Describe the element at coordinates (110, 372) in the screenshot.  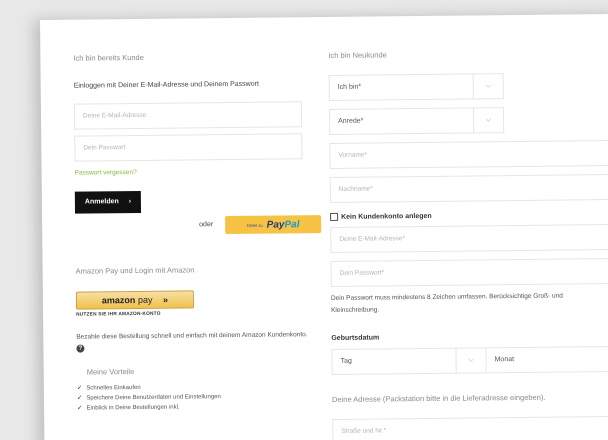
I see `advantages-title: Meine Vorteile` at that location.